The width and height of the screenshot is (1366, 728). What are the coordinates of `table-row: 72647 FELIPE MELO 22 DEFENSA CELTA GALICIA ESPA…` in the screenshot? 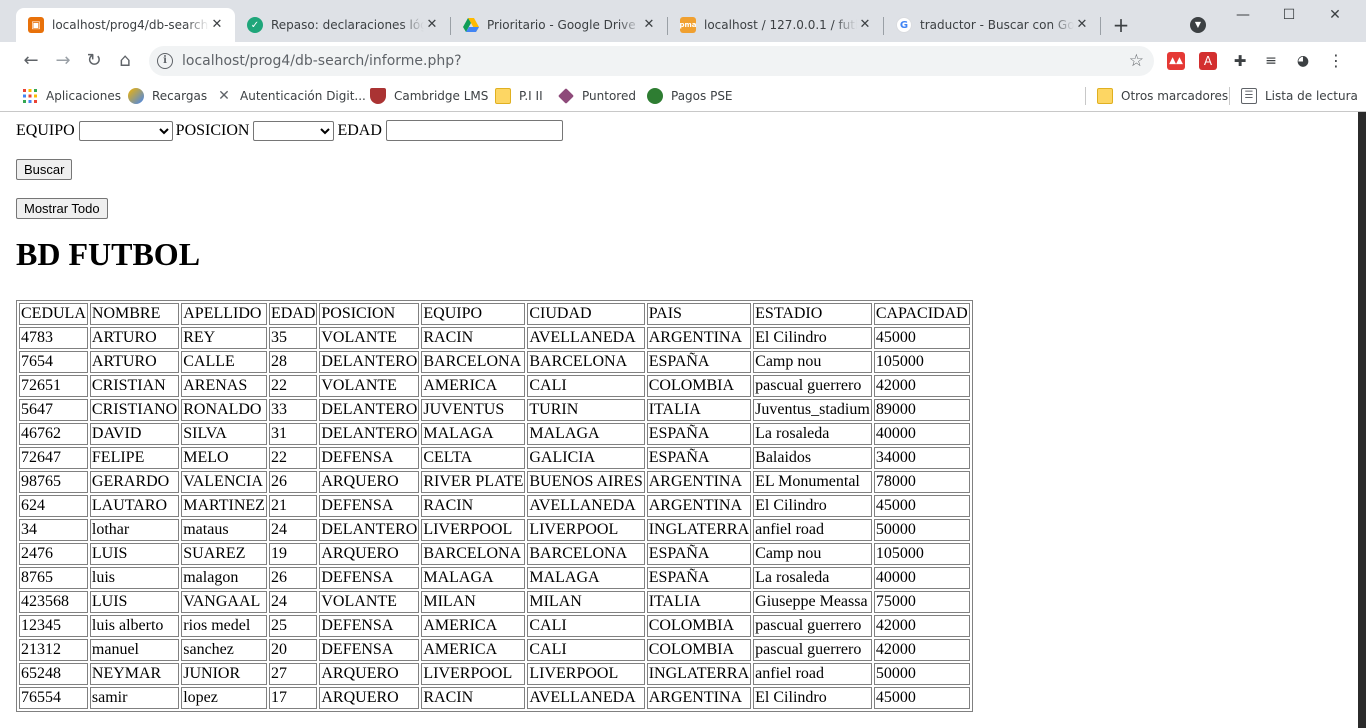 It's located at (494, 458).